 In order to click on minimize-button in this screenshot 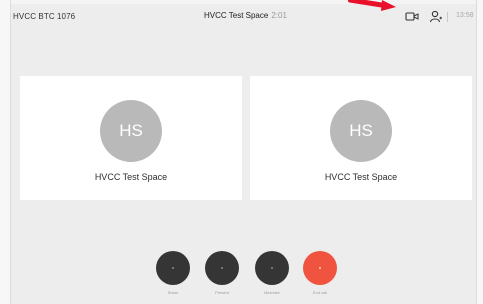, I will do `click(272, 268)`.